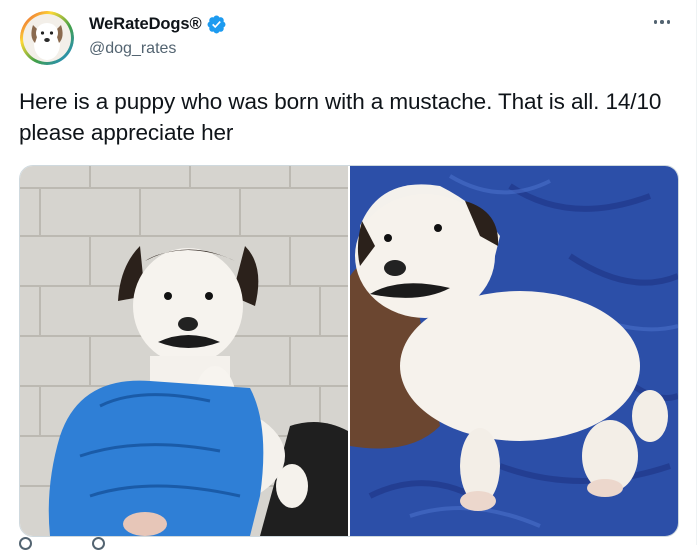 This screenshot has height=550, width=700. Describe the element at coordinates (145, 24) in the screenshot. I see `author-display-name: WeRateDogs®` at that location.